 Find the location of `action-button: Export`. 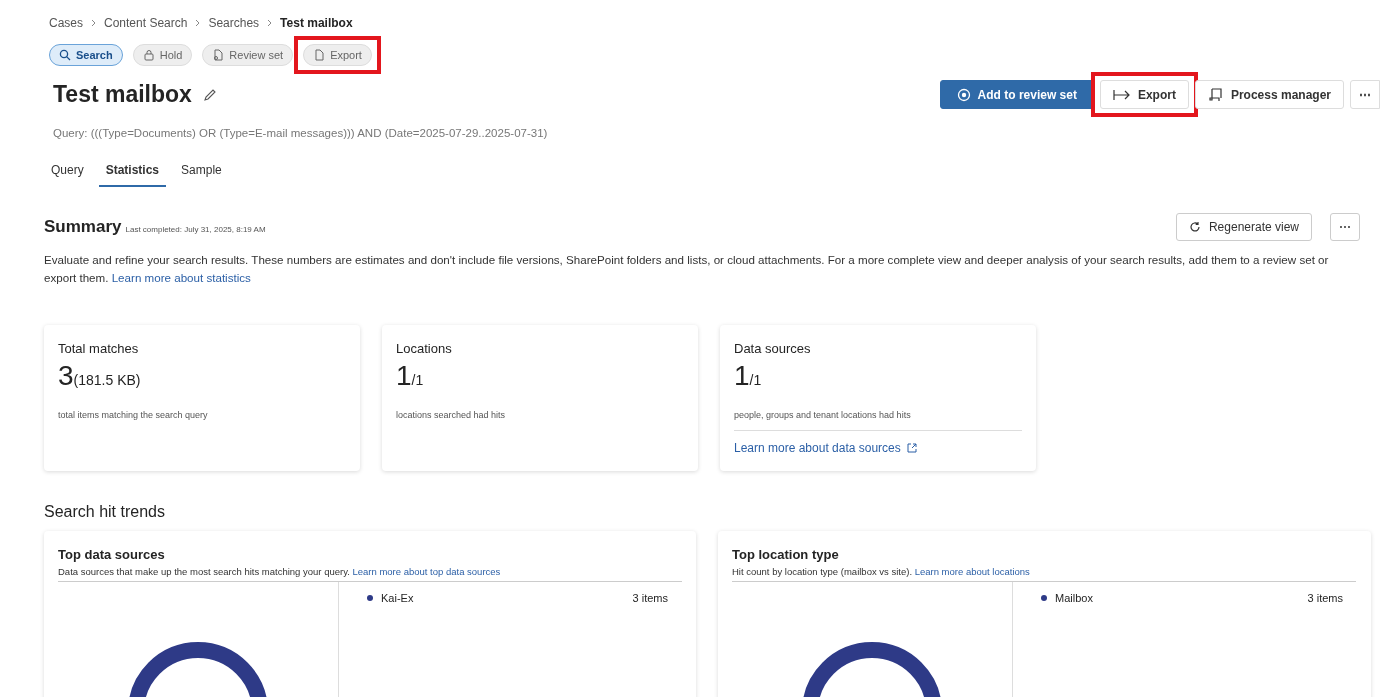

action-button: Export is located at coordinates (1144, 94).